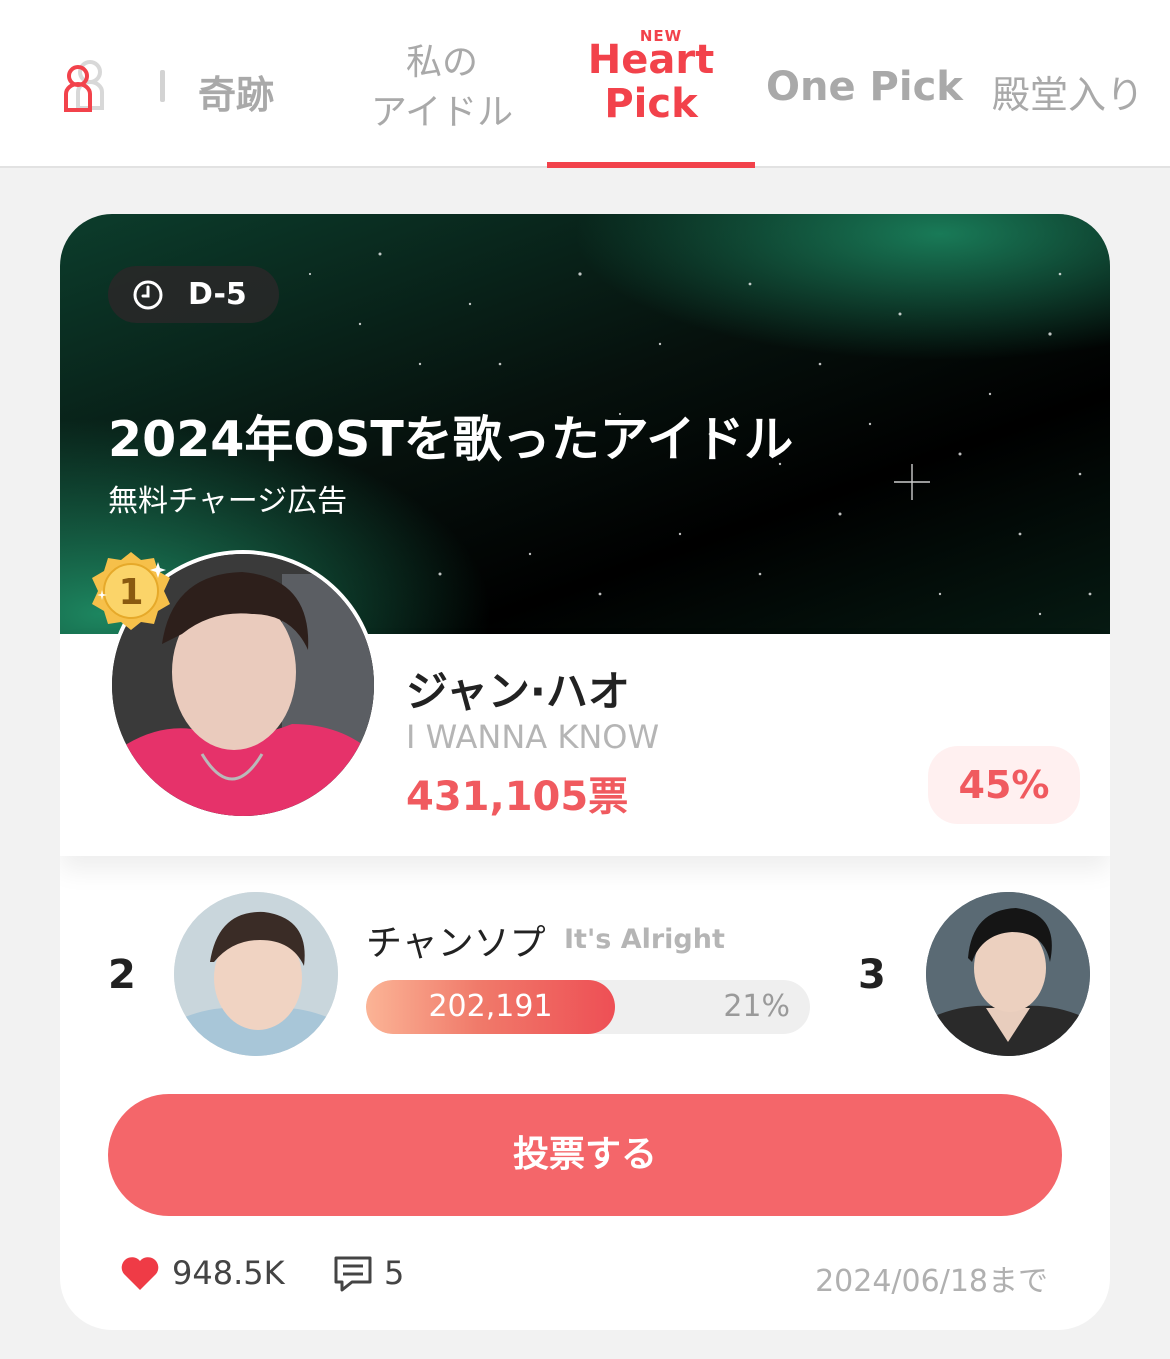  Describe the element at coordinates (1008, 974) in the screenshot. I see `rank3-avatar` at that location.